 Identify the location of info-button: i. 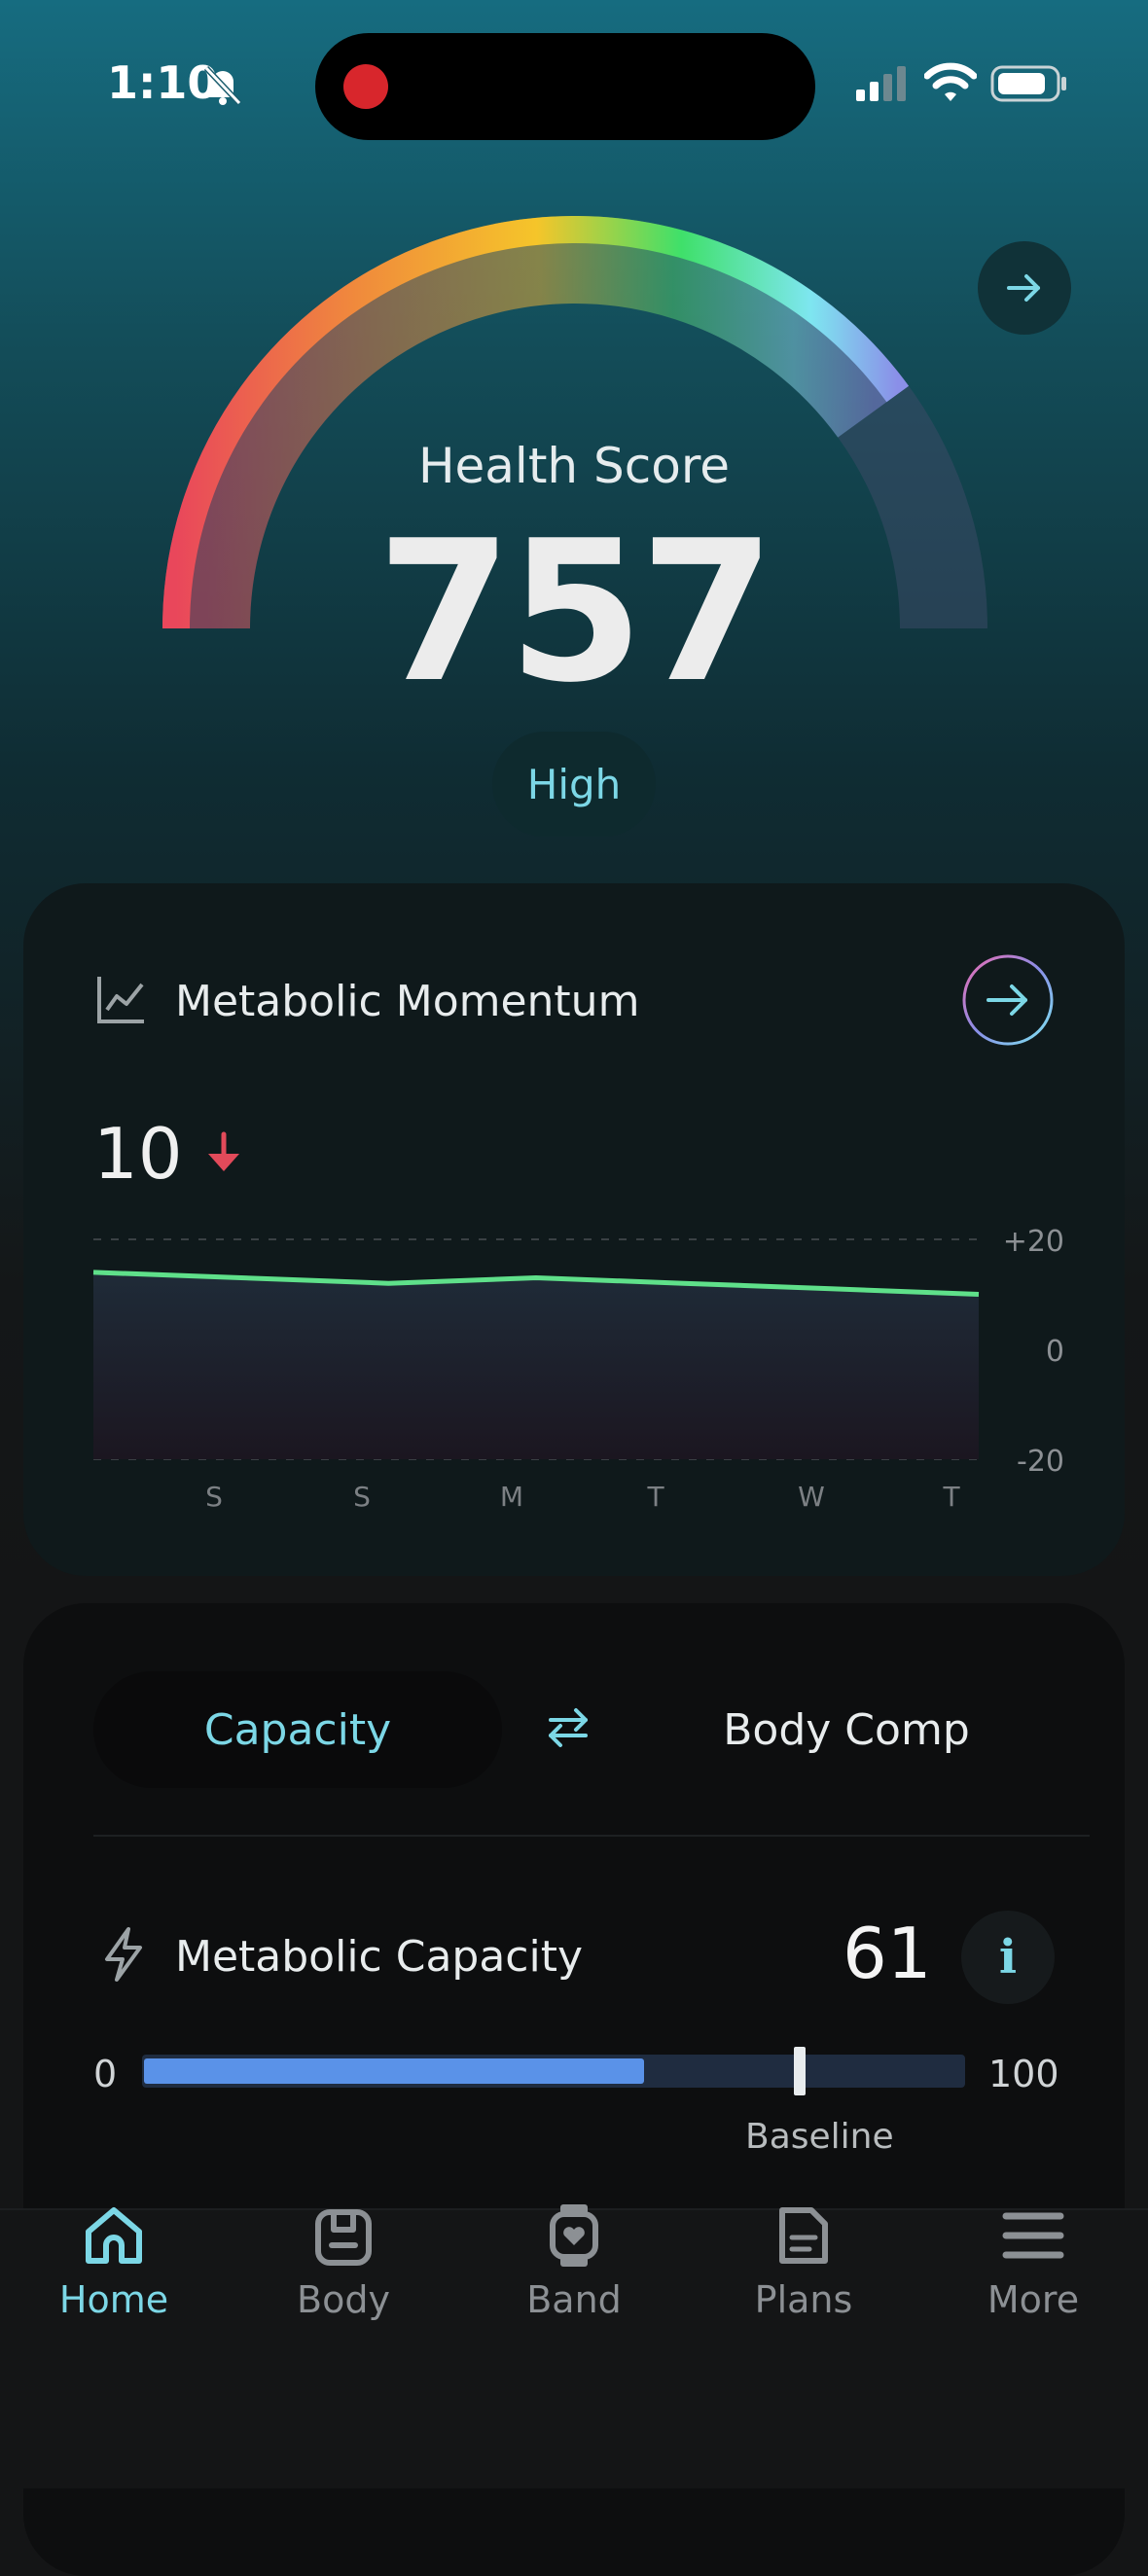
(1008, 1957).